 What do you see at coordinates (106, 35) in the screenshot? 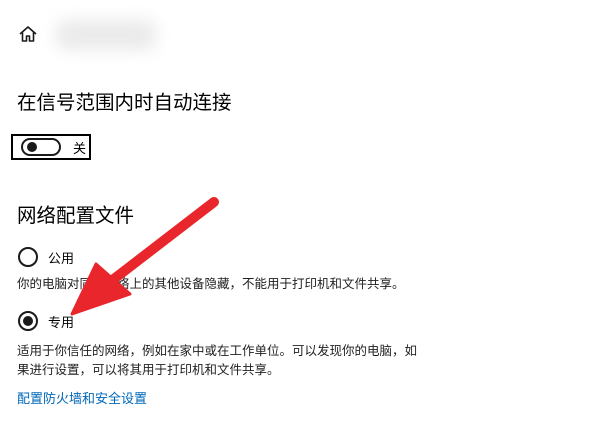
I see `blurred-network-name` at bounding box center [106, 35].